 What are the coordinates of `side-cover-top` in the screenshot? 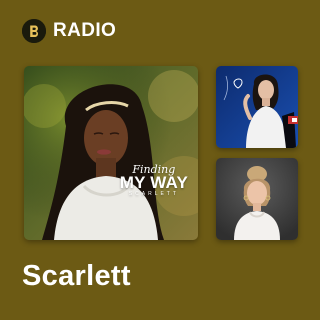 It's located at (257, 107).